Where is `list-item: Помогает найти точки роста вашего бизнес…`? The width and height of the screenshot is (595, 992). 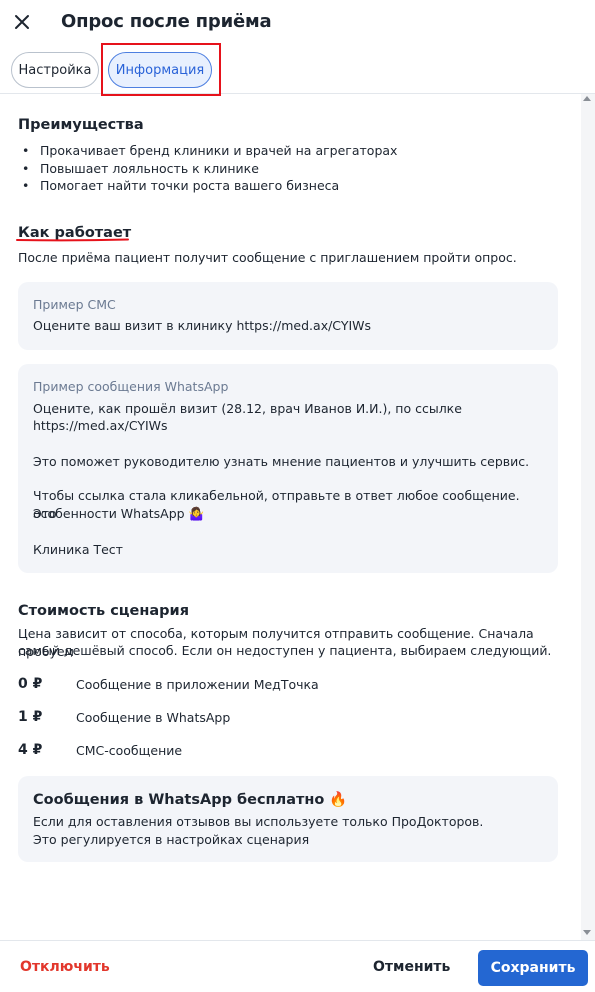
list-item: Помогает найти точки роста вашего бизнес… is located at coordinates (207, 186).